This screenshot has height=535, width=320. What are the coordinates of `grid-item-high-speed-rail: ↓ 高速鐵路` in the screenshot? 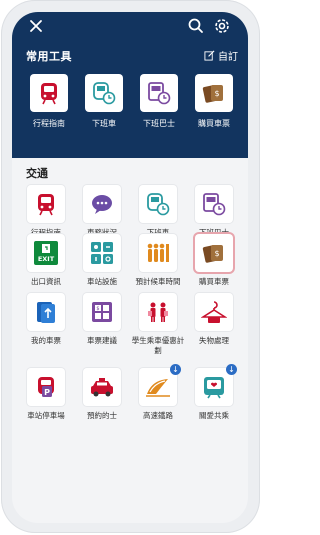 It's located at (158, 392).